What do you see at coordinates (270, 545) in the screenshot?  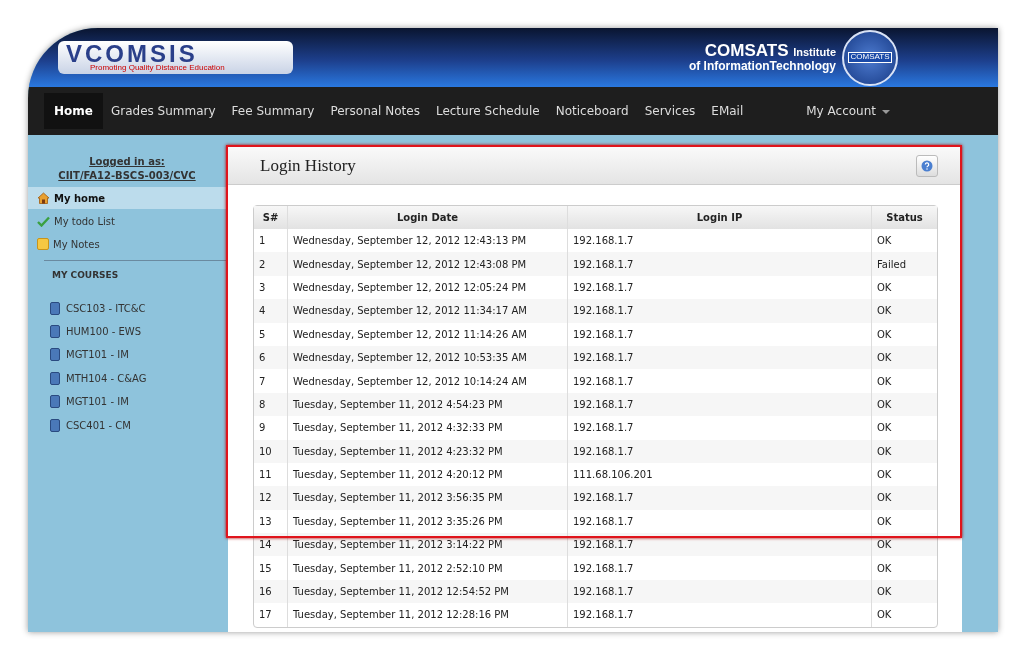 I see `table-cell: 14` at bounding box center [270, 545].